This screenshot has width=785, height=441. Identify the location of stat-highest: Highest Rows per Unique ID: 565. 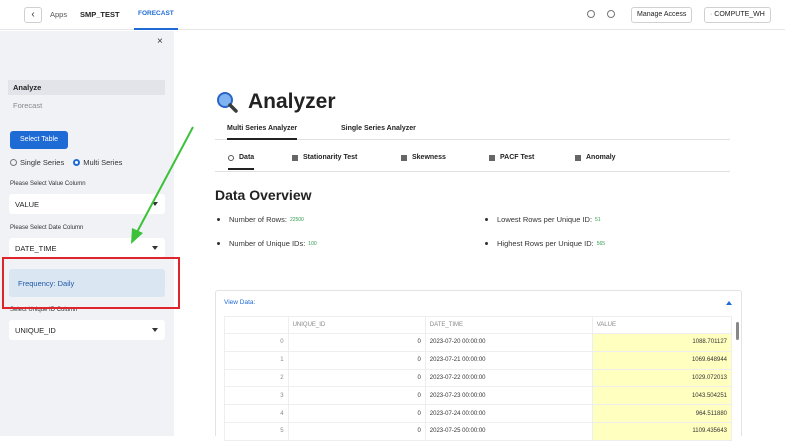
(545, 243).